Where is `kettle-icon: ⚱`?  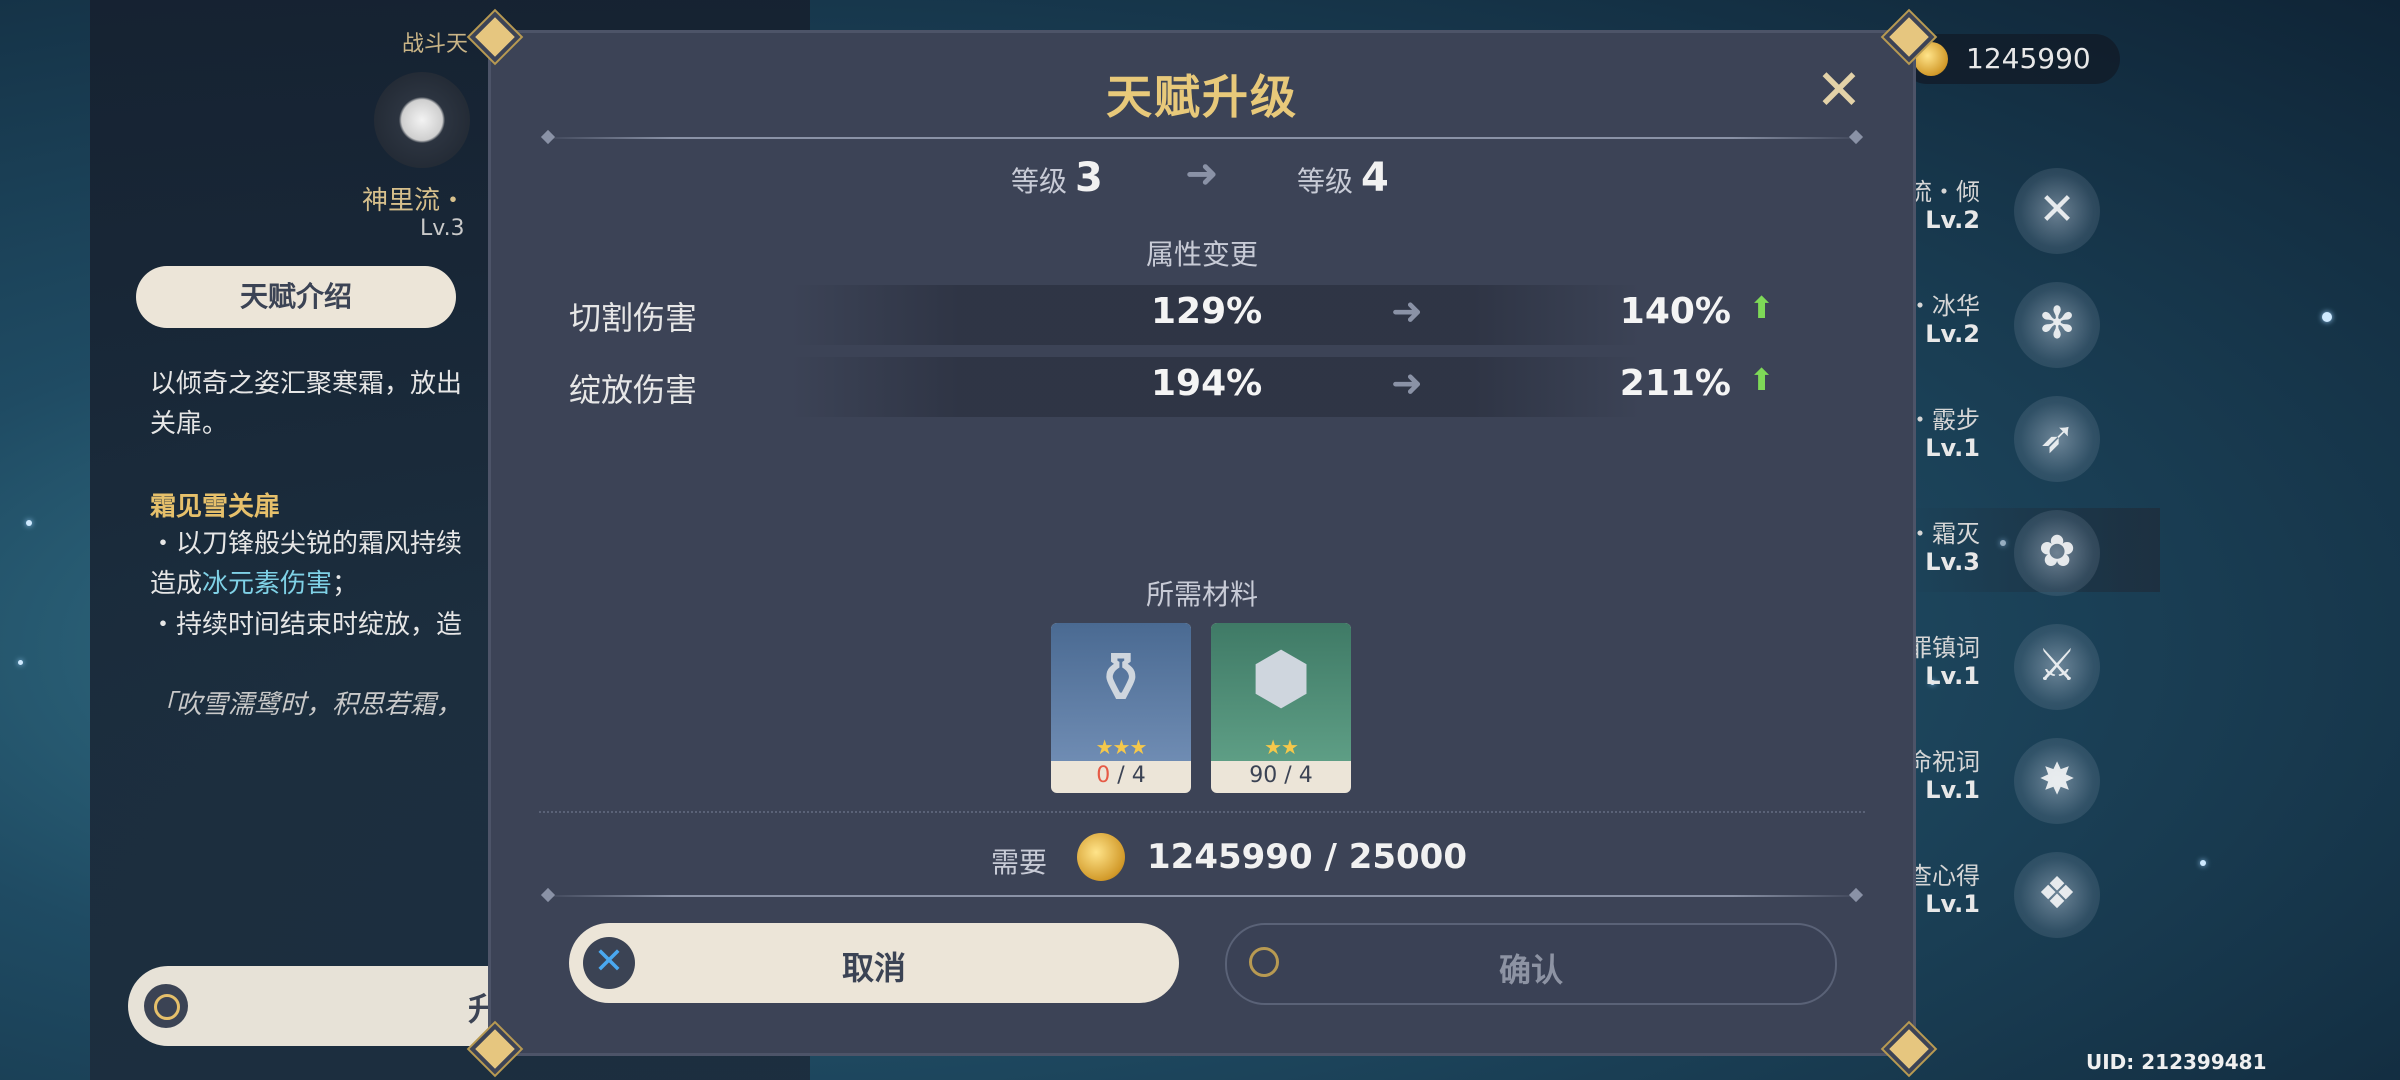 kettle-icon: ⚱ is located at coordinates (1121, 678).